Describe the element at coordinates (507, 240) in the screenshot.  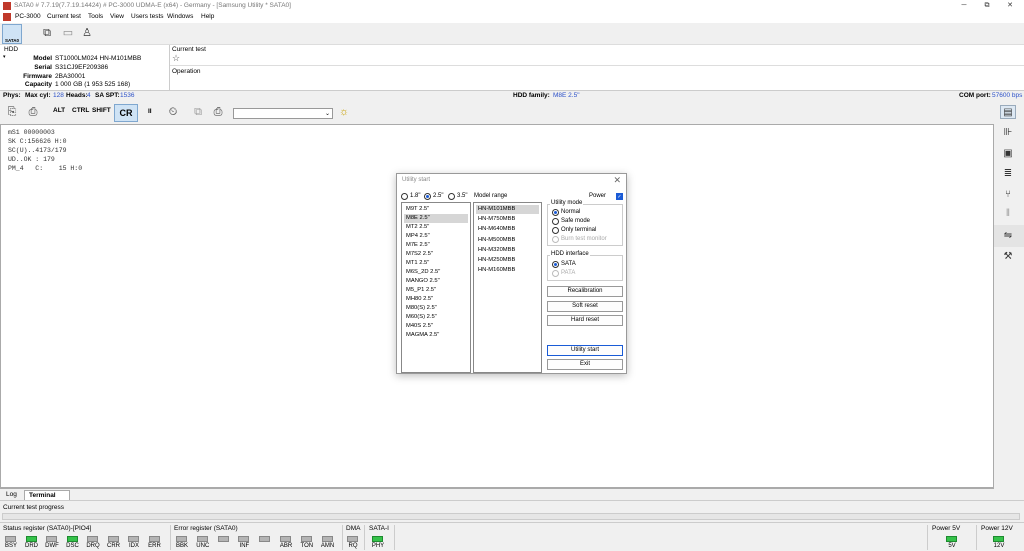
I see `model-list-item: HN-M500MBB` at that location.